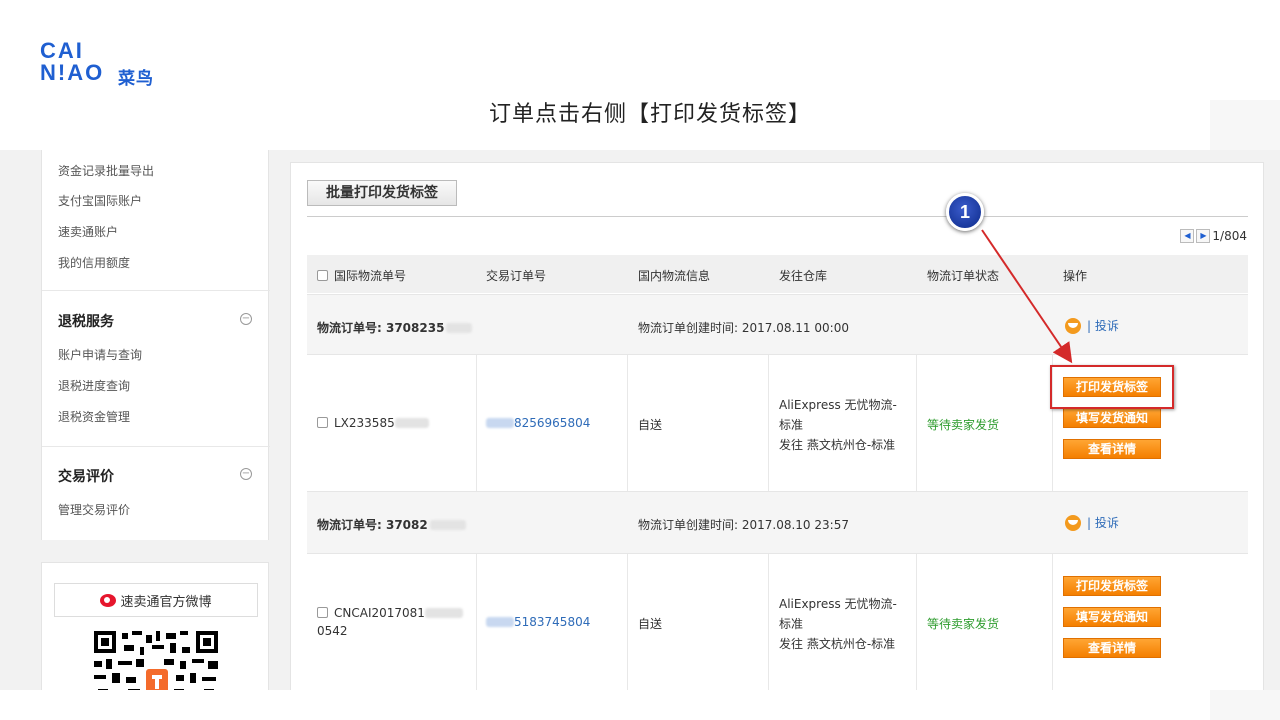 The height and width of the screenshot is (720, 1280). Describe the element at coordinates (322, 275) in the screenshot. I see `select-all-checkbox` at that location.